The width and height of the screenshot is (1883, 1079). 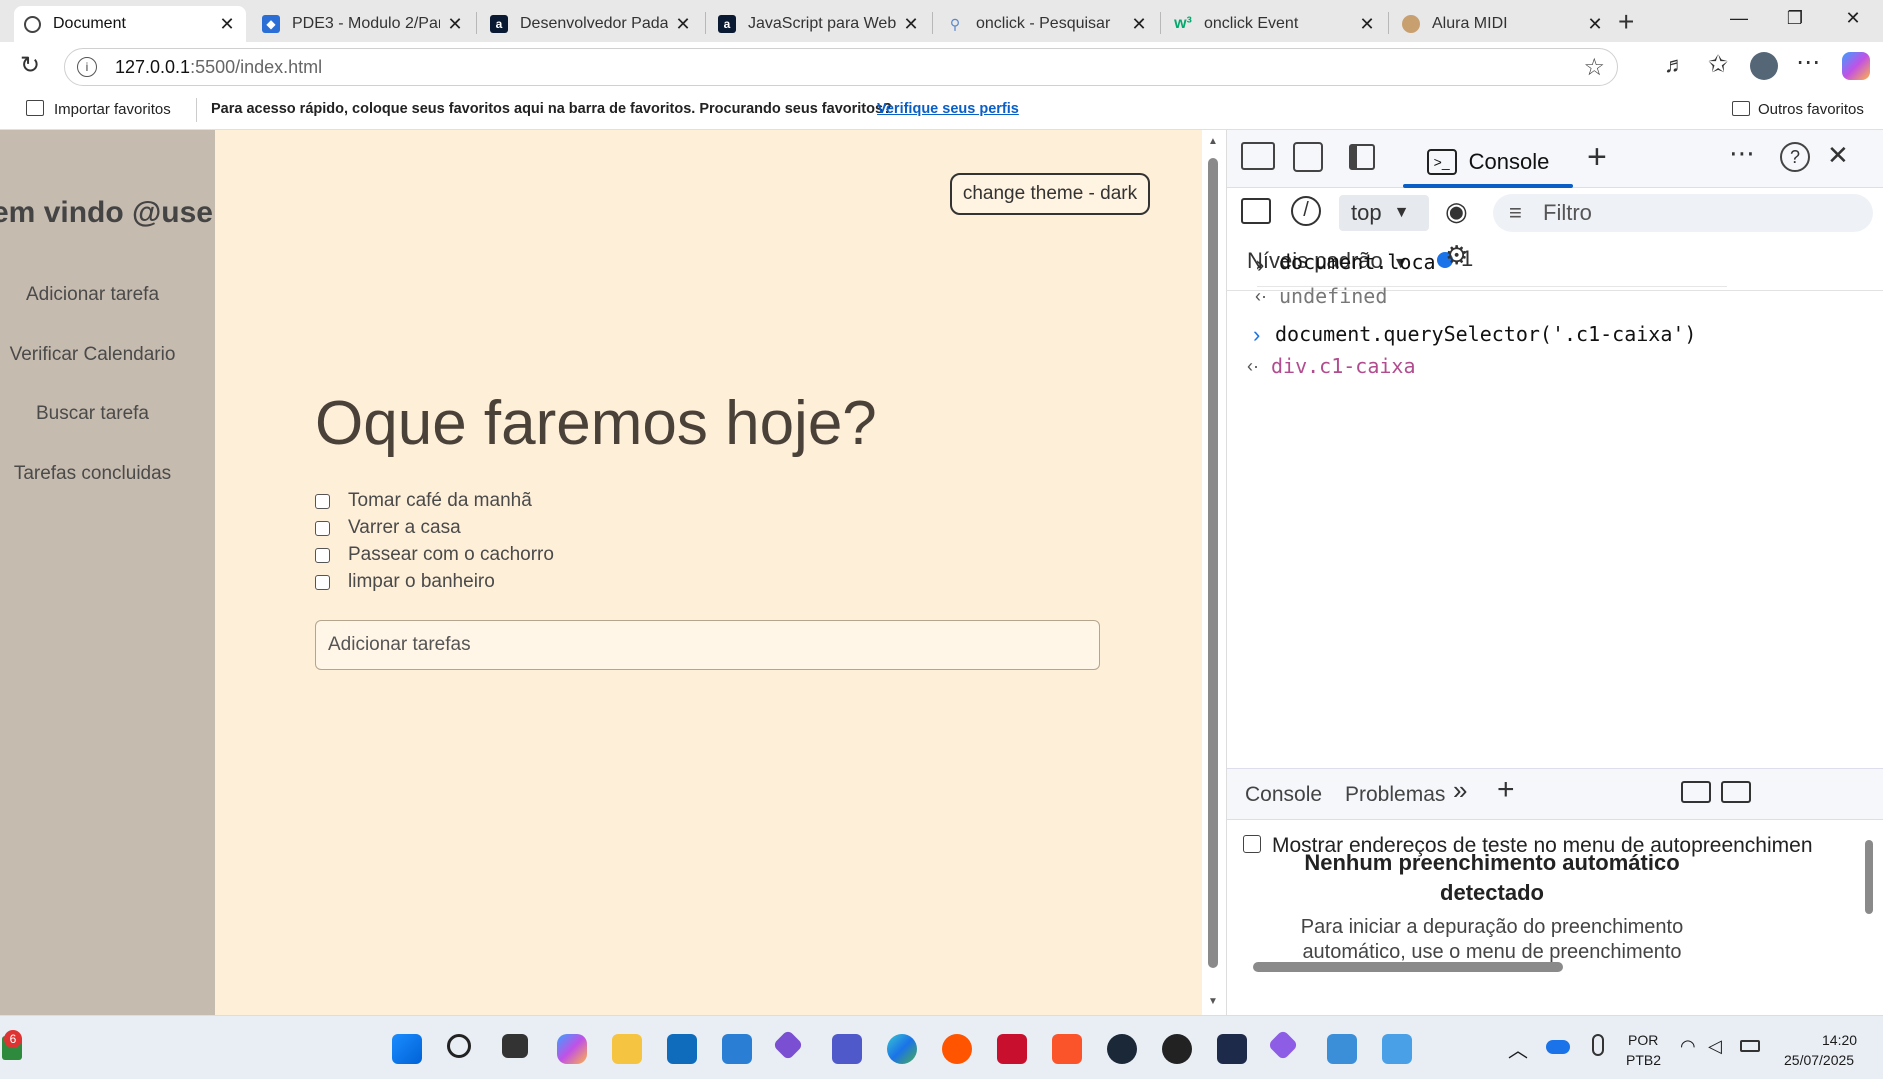 What do you see at coordinates (591, 24) in the screenshot?
I see `tab-padawan: a Desenvolvedor Padawa ✕` at bounding box center [591, 24].